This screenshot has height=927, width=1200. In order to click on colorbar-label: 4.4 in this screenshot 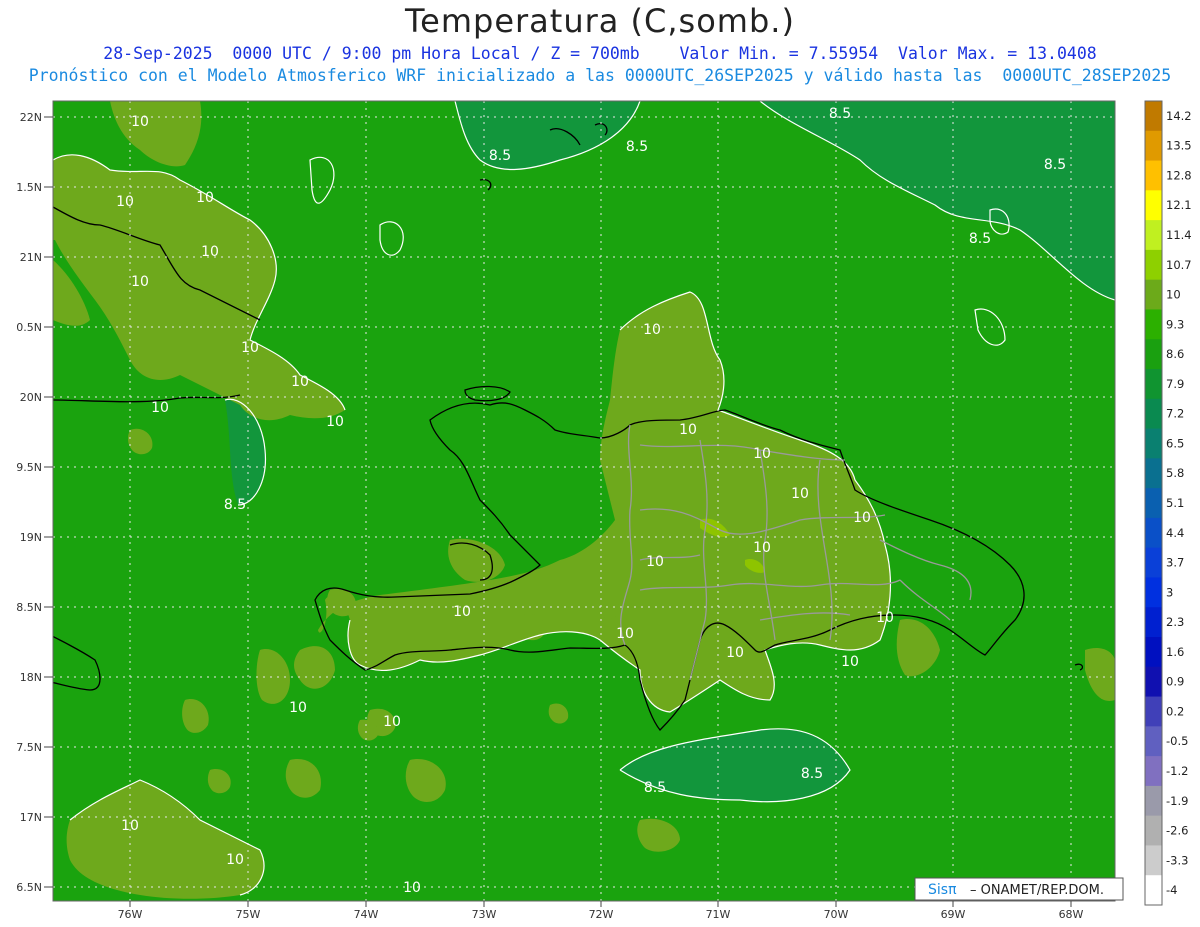, I will do `click(1175, 533)`.